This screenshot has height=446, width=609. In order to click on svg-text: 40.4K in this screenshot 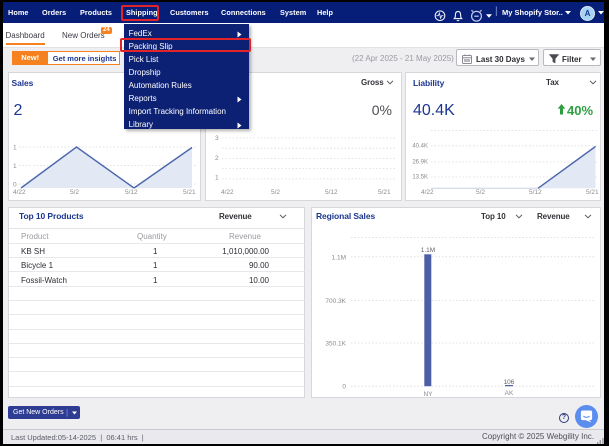, I will do `click(420, 146)`.